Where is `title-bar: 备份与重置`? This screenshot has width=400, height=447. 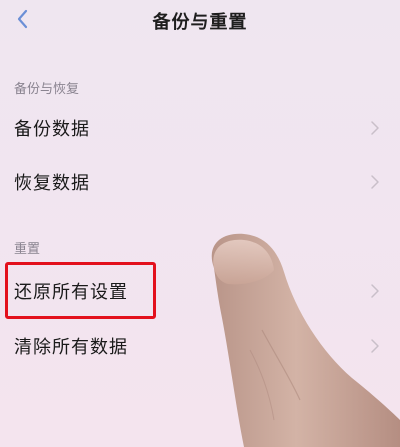 title-bar: 备份与重置 is located at coordinates (200, 20).